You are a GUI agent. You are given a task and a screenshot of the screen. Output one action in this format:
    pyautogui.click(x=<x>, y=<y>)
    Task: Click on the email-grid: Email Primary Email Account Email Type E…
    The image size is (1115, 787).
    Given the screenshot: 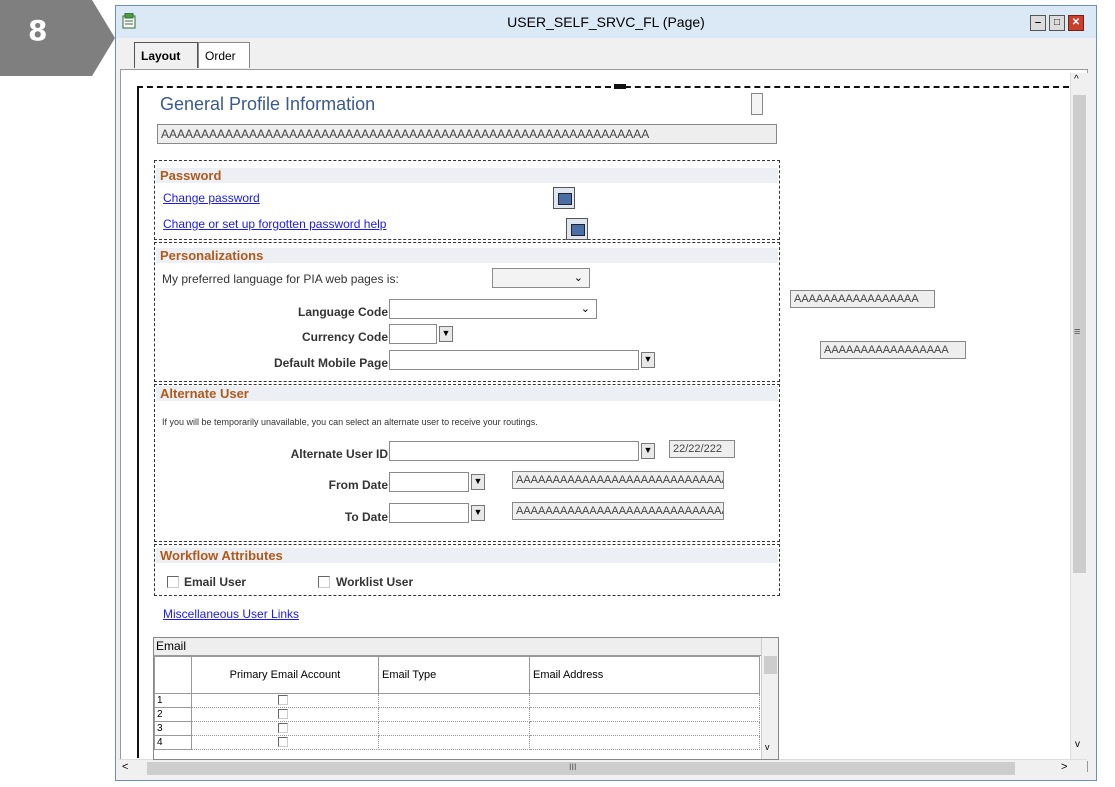 What is the action you would take?
    pyautogui.click(x=466, y=698)
    